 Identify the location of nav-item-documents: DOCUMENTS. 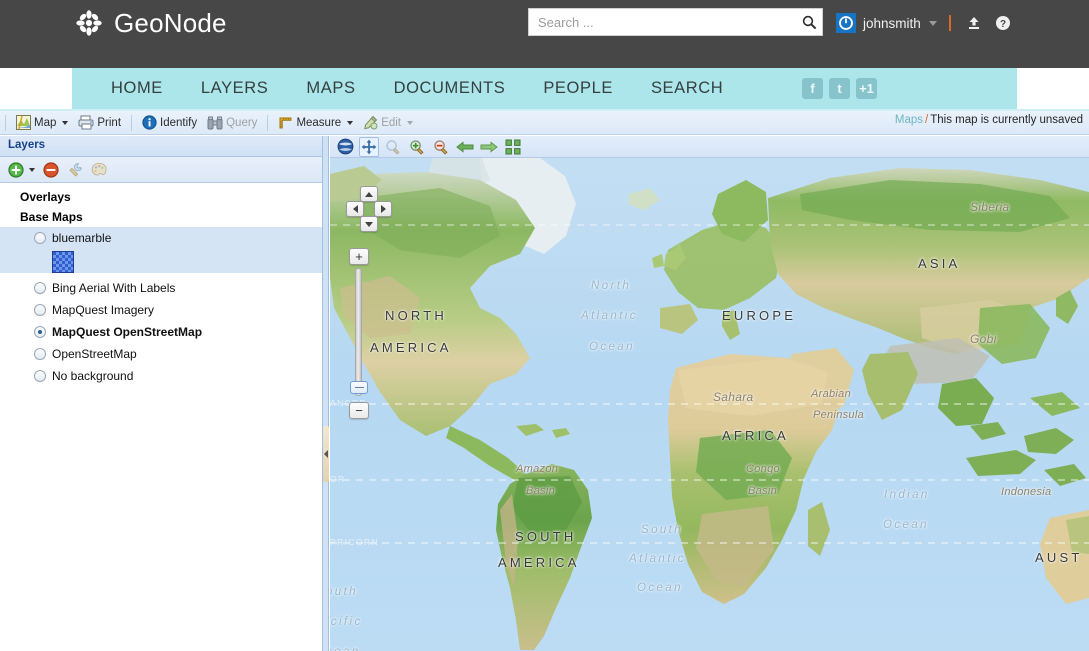
(450, 88).